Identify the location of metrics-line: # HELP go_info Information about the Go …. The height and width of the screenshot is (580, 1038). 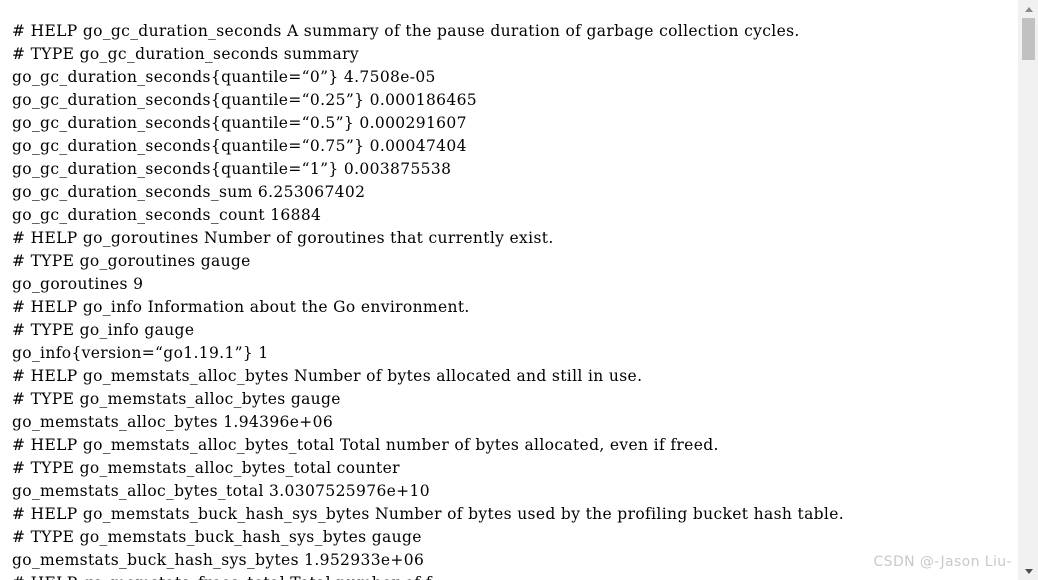
(241, 307).